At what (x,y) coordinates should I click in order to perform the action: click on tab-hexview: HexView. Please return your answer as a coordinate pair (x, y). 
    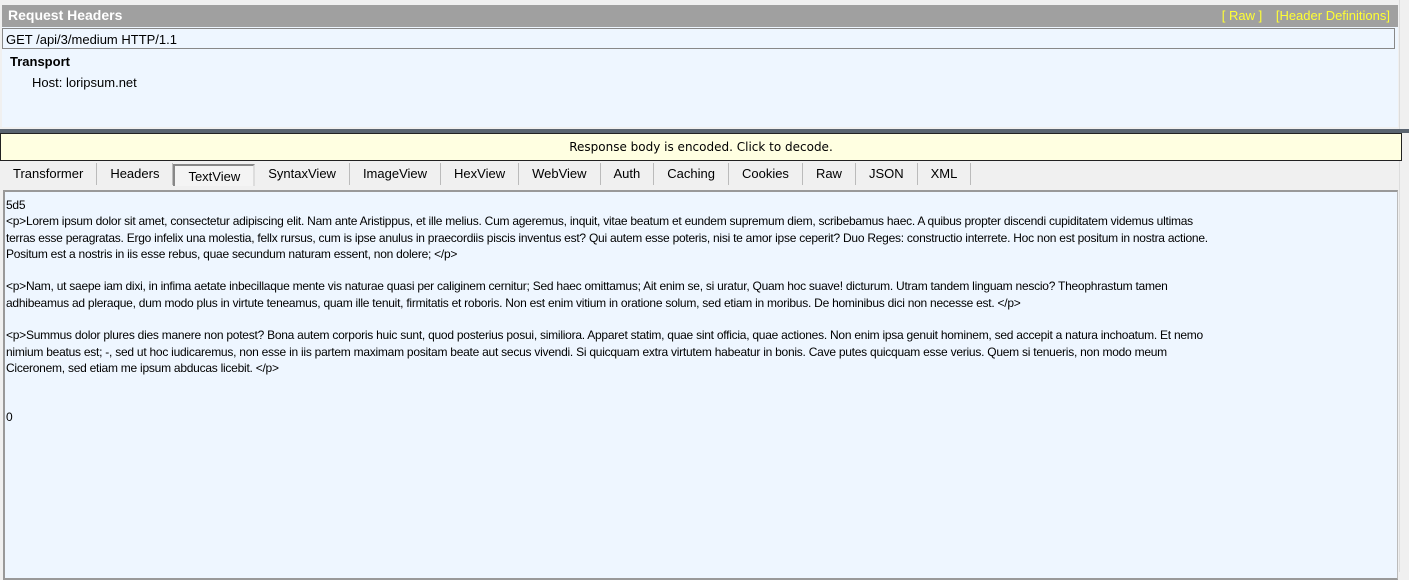
    Looking at the image, I should click on (480, 174).